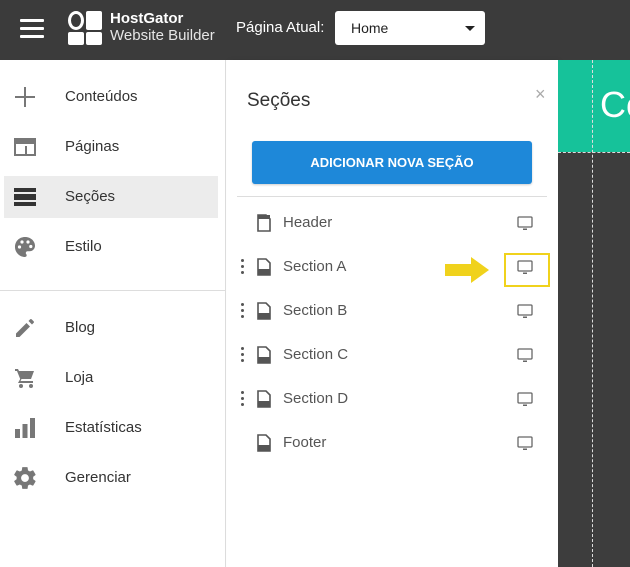  What do you see at coordinates (316, 354) in the screenshot?
I see `section-name: Section C` at bounding box center [316, 354].